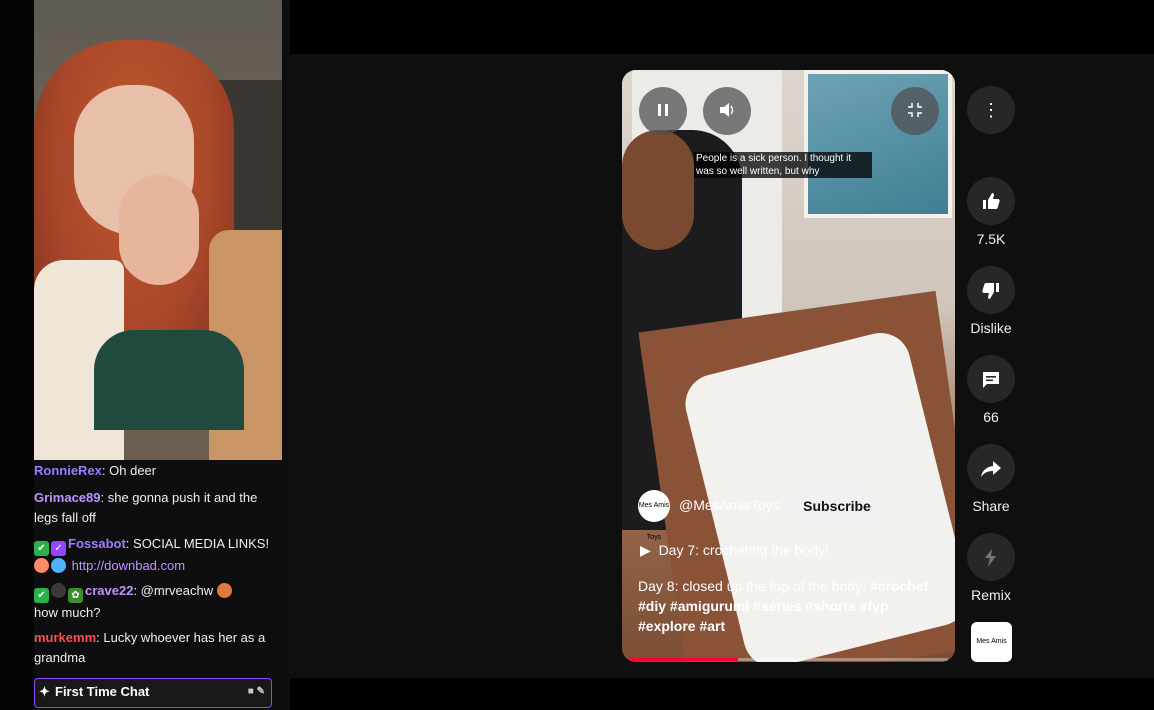  What do you see at coordinates (256, 692) in the screenshot?
I see `pencil-icon: ■ ✎` at bounding box center [256, 692].